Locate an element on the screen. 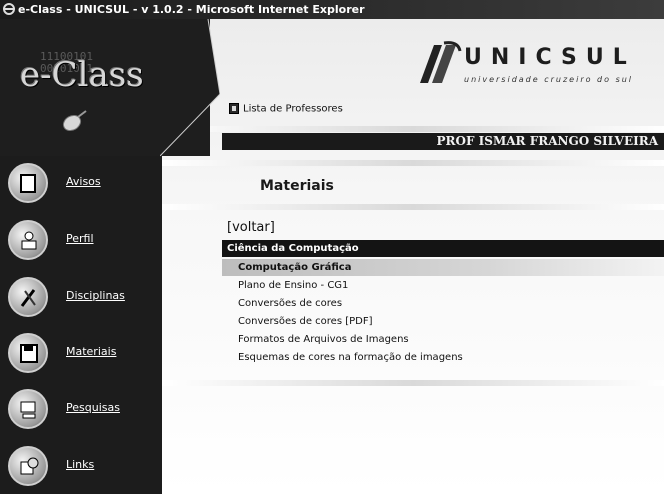 Image resolution: width=664 pixels, height=494 pixels. unicsul-logo: UNICSUL universidade cruzeiro do sul is located at coordinates (534, 67).